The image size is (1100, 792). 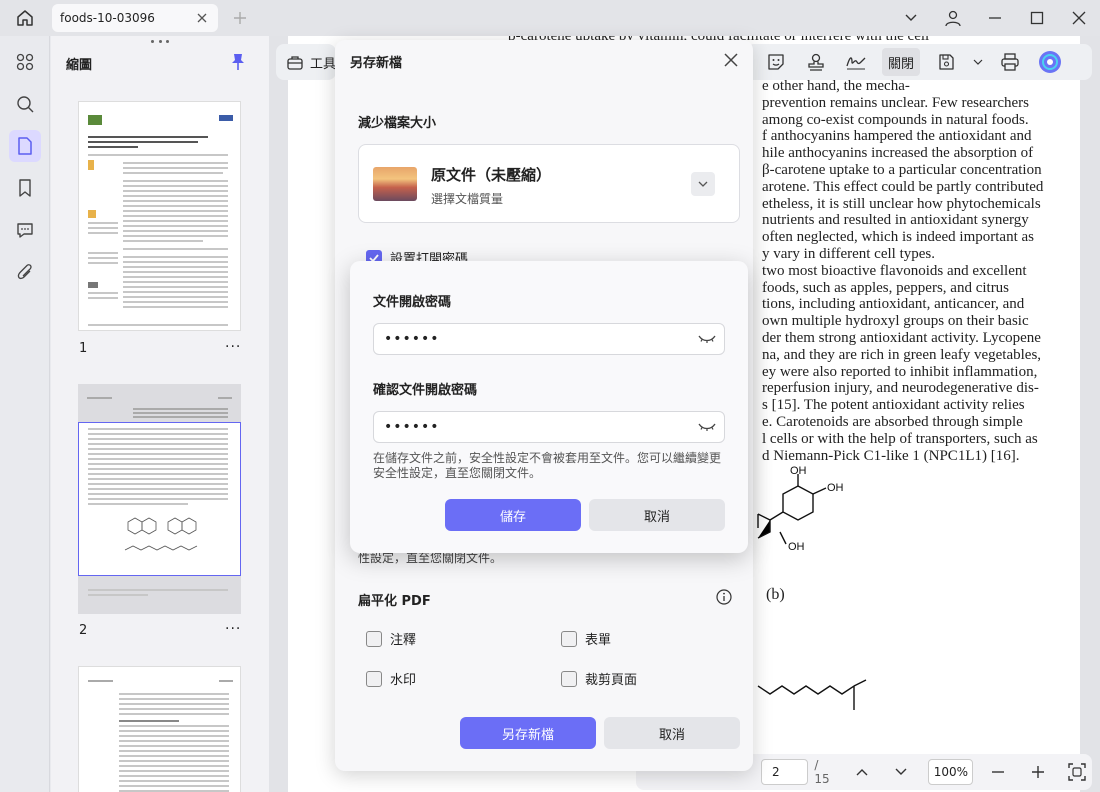 I want to click on flatten-watermark-checkbox, so click(x=374, y=678).